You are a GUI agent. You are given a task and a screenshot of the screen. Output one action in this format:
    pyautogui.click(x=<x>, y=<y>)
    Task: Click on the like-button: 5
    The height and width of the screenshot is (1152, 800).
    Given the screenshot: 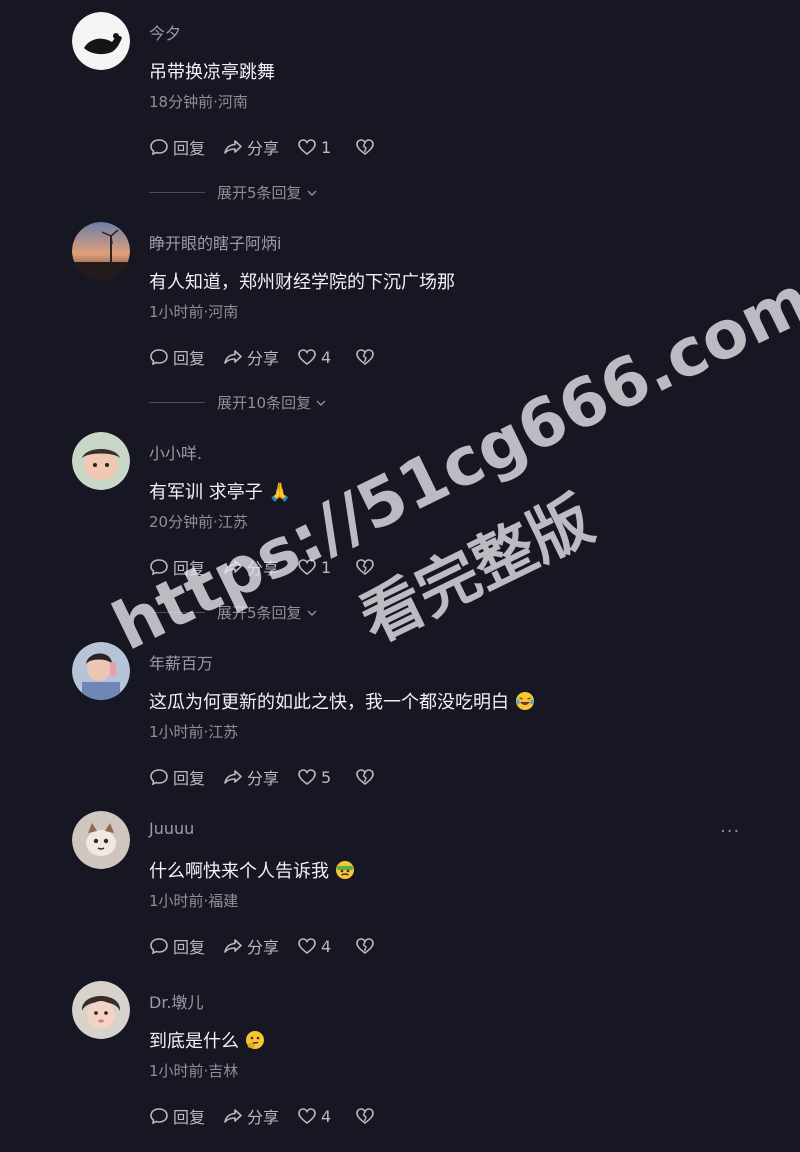 What is the action you would take?
    pyautogui.click(x=314, y=777)
    